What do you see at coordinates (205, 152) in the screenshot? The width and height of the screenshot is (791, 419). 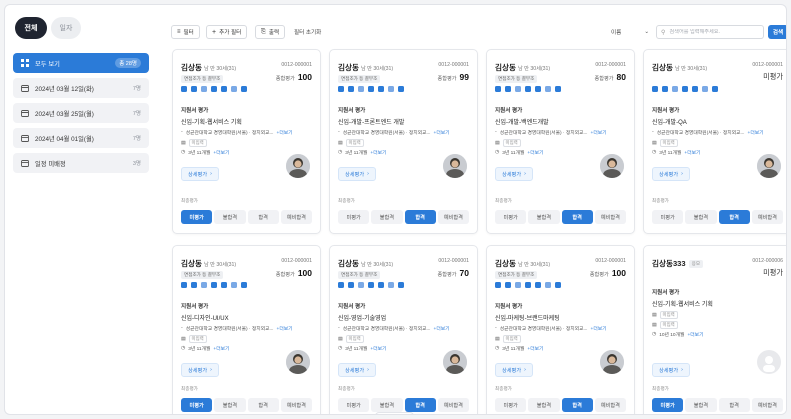 I see `career-line: ◷ 3년 11개월 +더보기` at bounding box center [205, 152].